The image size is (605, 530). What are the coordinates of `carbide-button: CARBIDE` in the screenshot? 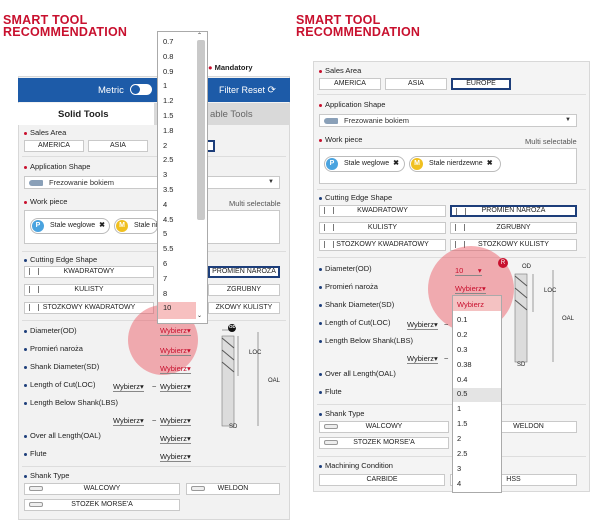 It's located at (382, 480).